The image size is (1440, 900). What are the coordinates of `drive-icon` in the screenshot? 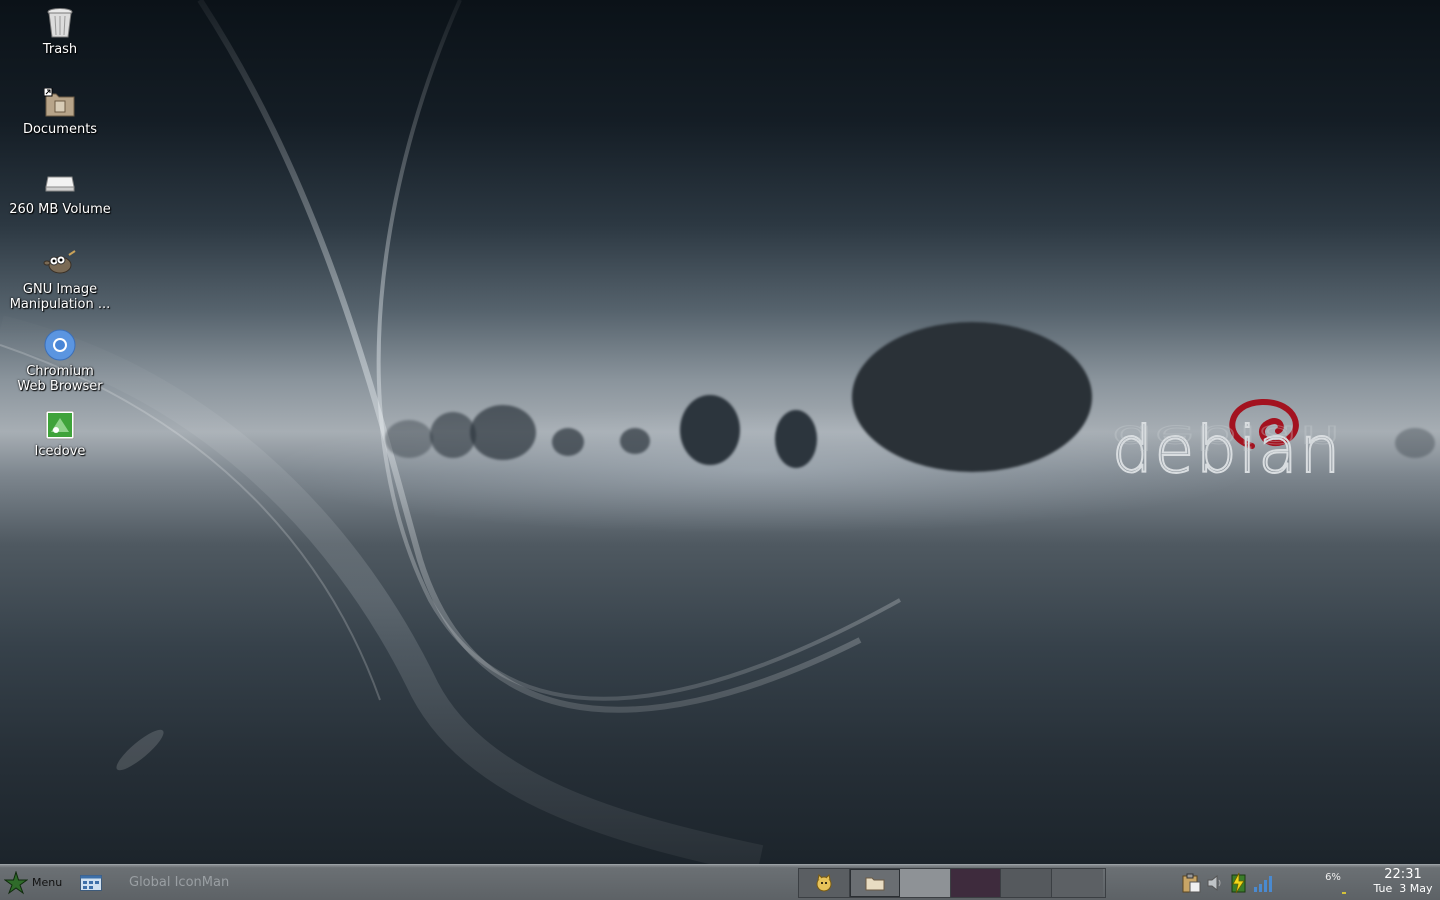 It's located at (60, 183).